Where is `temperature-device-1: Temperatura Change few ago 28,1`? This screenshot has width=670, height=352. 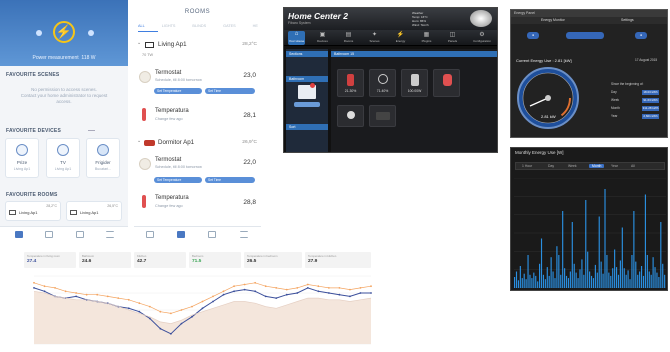
temperature-device-1: Temperatura Change few ago 28,1 is located at coordinates (197, 117).